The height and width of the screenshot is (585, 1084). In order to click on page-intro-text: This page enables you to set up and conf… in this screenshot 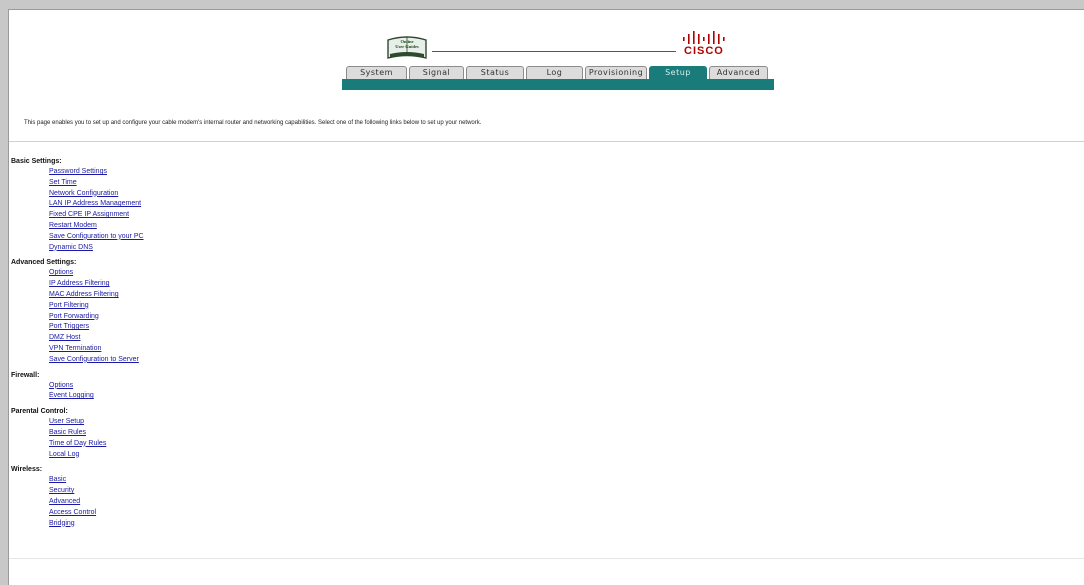, I will do `click(253, 123)`.